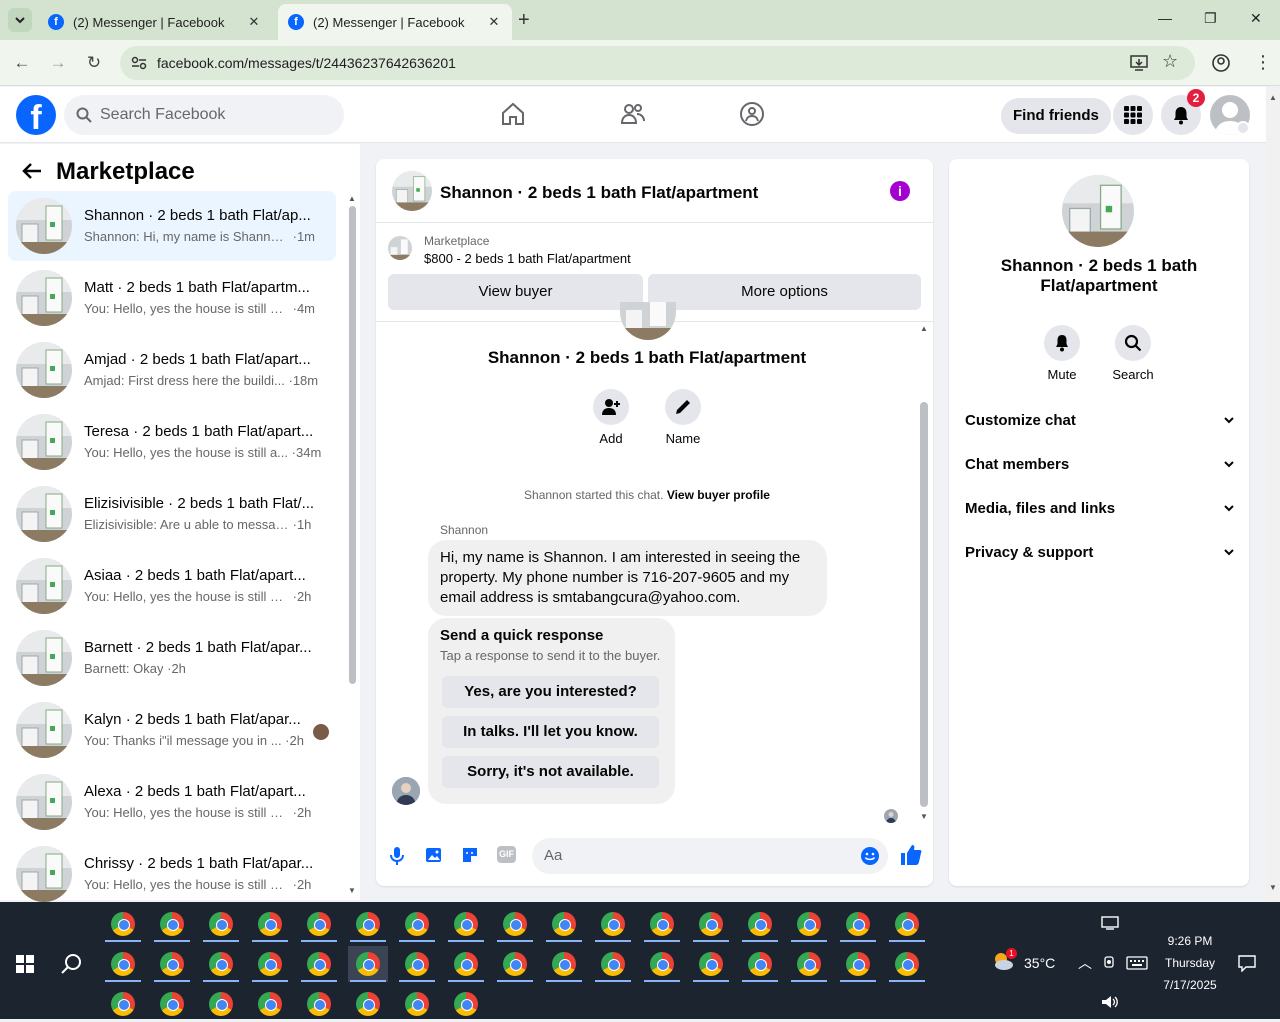 This screenshot has width=1280, height=1022. I want to click on install-app-icon, so click(1139, 63).